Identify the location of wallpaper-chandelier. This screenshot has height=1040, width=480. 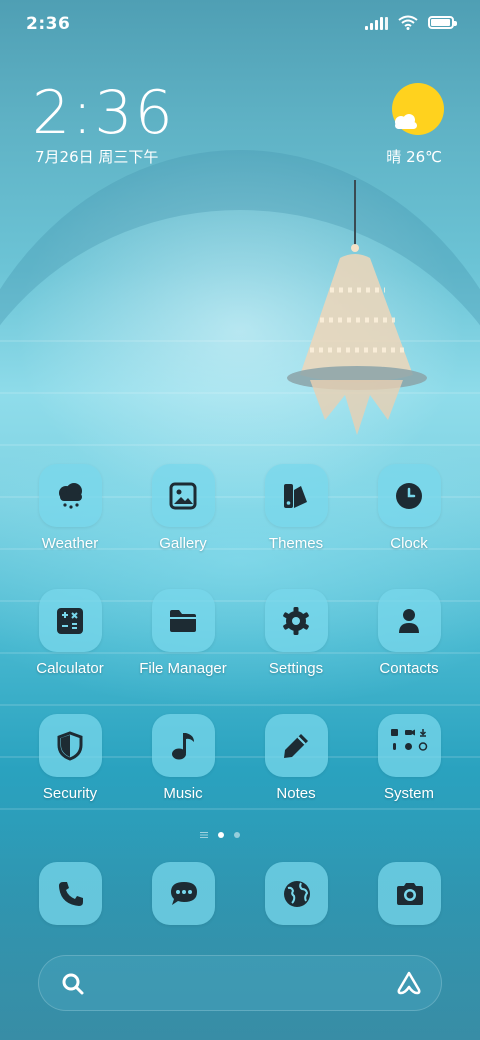
(357, 307).